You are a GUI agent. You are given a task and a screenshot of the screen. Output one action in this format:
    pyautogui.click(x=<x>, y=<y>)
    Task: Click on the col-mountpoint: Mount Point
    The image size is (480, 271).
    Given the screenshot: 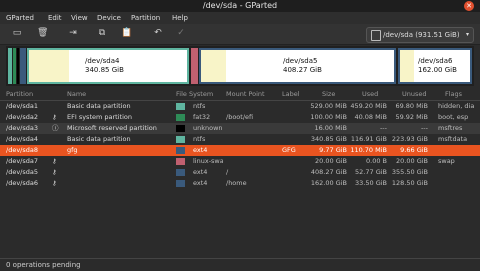 What is the action you would take?
    pyautogui.click(x=245, y=94)
    